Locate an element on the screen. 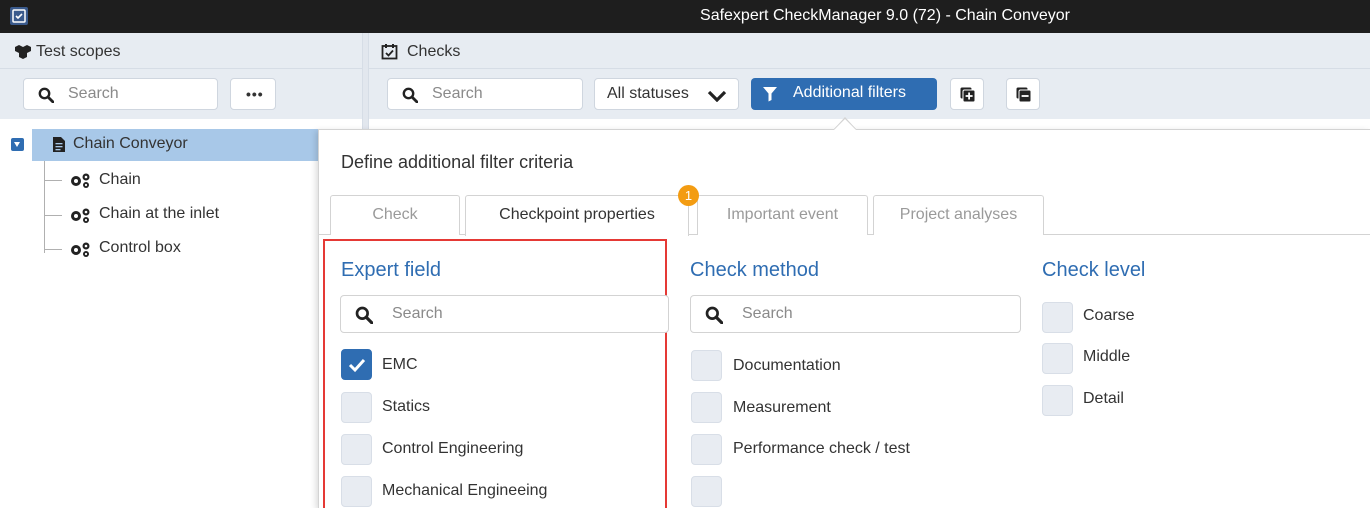 The width and height of the screenshot is (1370, 508). checks-search-input: Search is located at coordinates (485, 94).